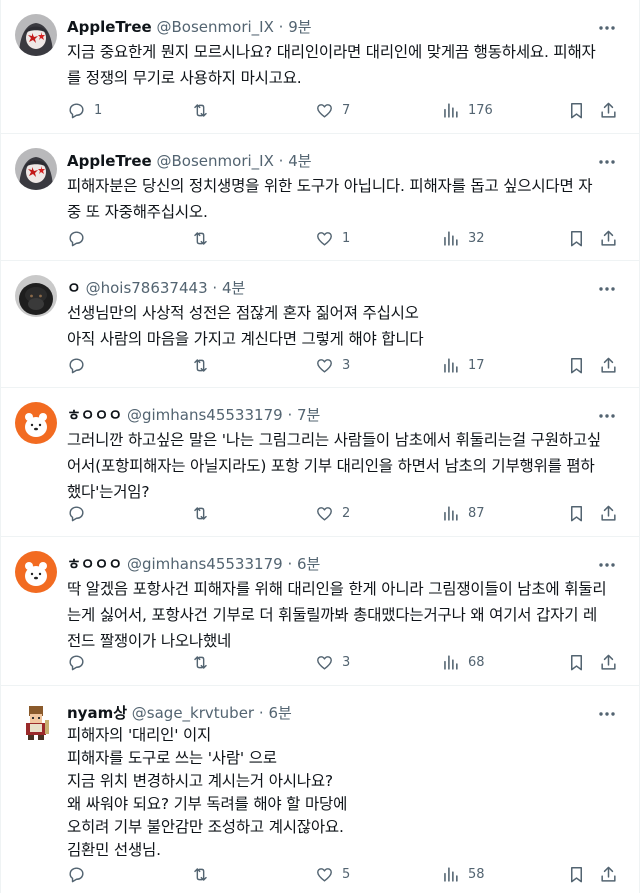 This screenshot has width=640, height=893. I want to click on views-button: 58, so click(463, 874).